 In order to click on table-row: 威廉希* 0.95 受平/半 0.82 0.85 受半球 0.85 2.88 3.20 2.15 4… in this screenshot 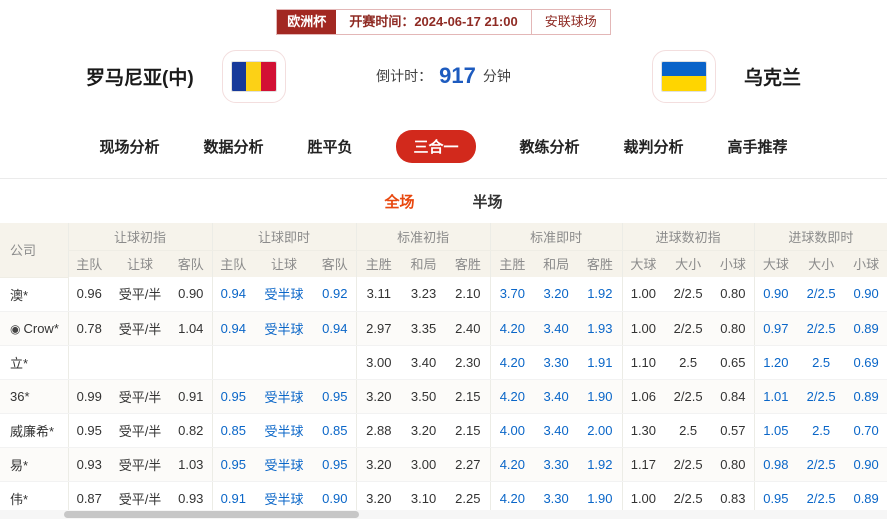, I will do `click(443, 430)`.